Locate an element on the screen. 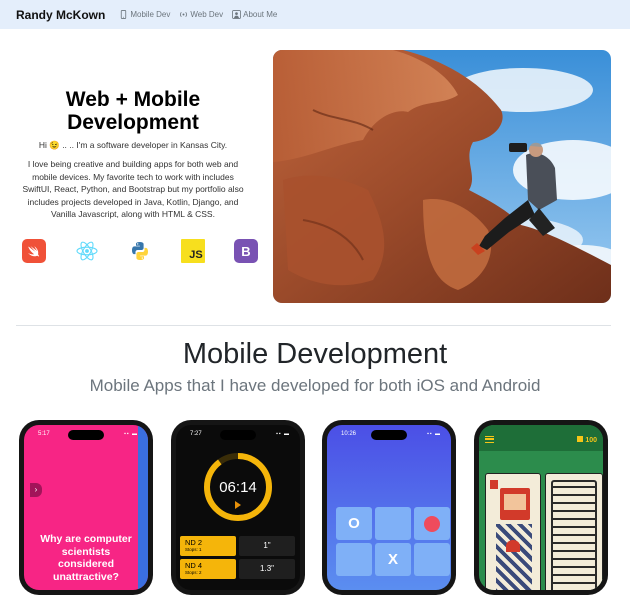 Image resolution: width=630 pixels, height=595 pixels. section-divider is located at coordinates (313, 325).